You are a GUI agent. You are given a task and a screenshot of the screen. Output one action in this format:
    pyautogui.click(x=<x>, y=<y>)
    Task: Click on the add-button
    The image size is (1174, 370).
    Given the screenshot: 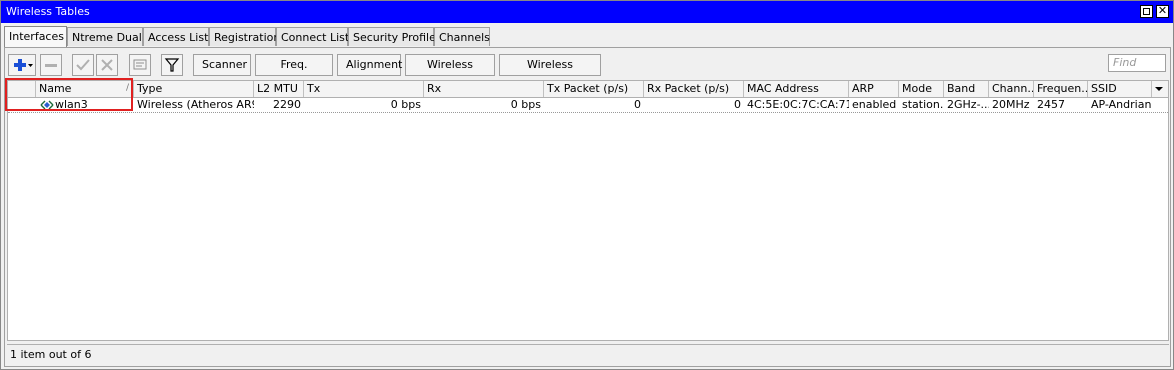 What is the action you would take?
    pyautogui.click(x=22, y=65)
    